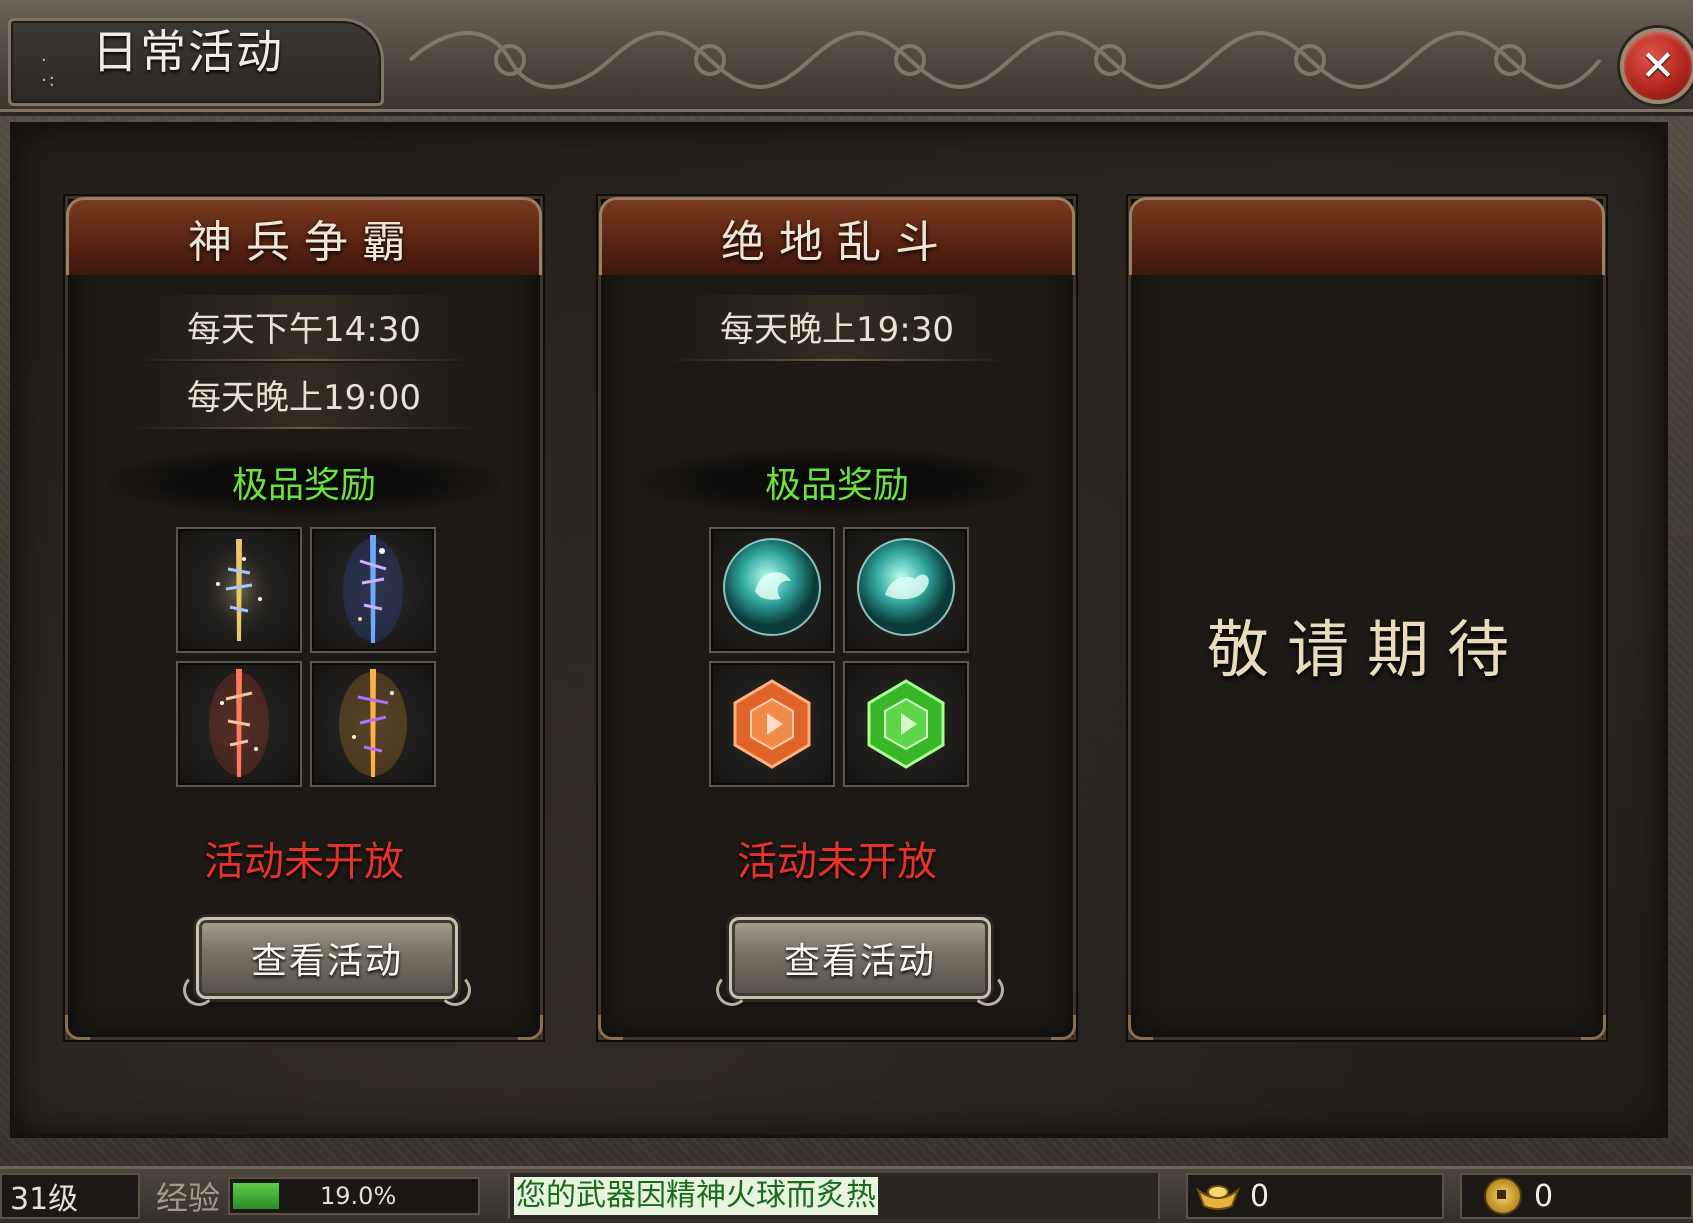 The height and width of the screenshot is (1223, 1693). I want to click on panel-header: 神兵争霸, so click(304, 236).